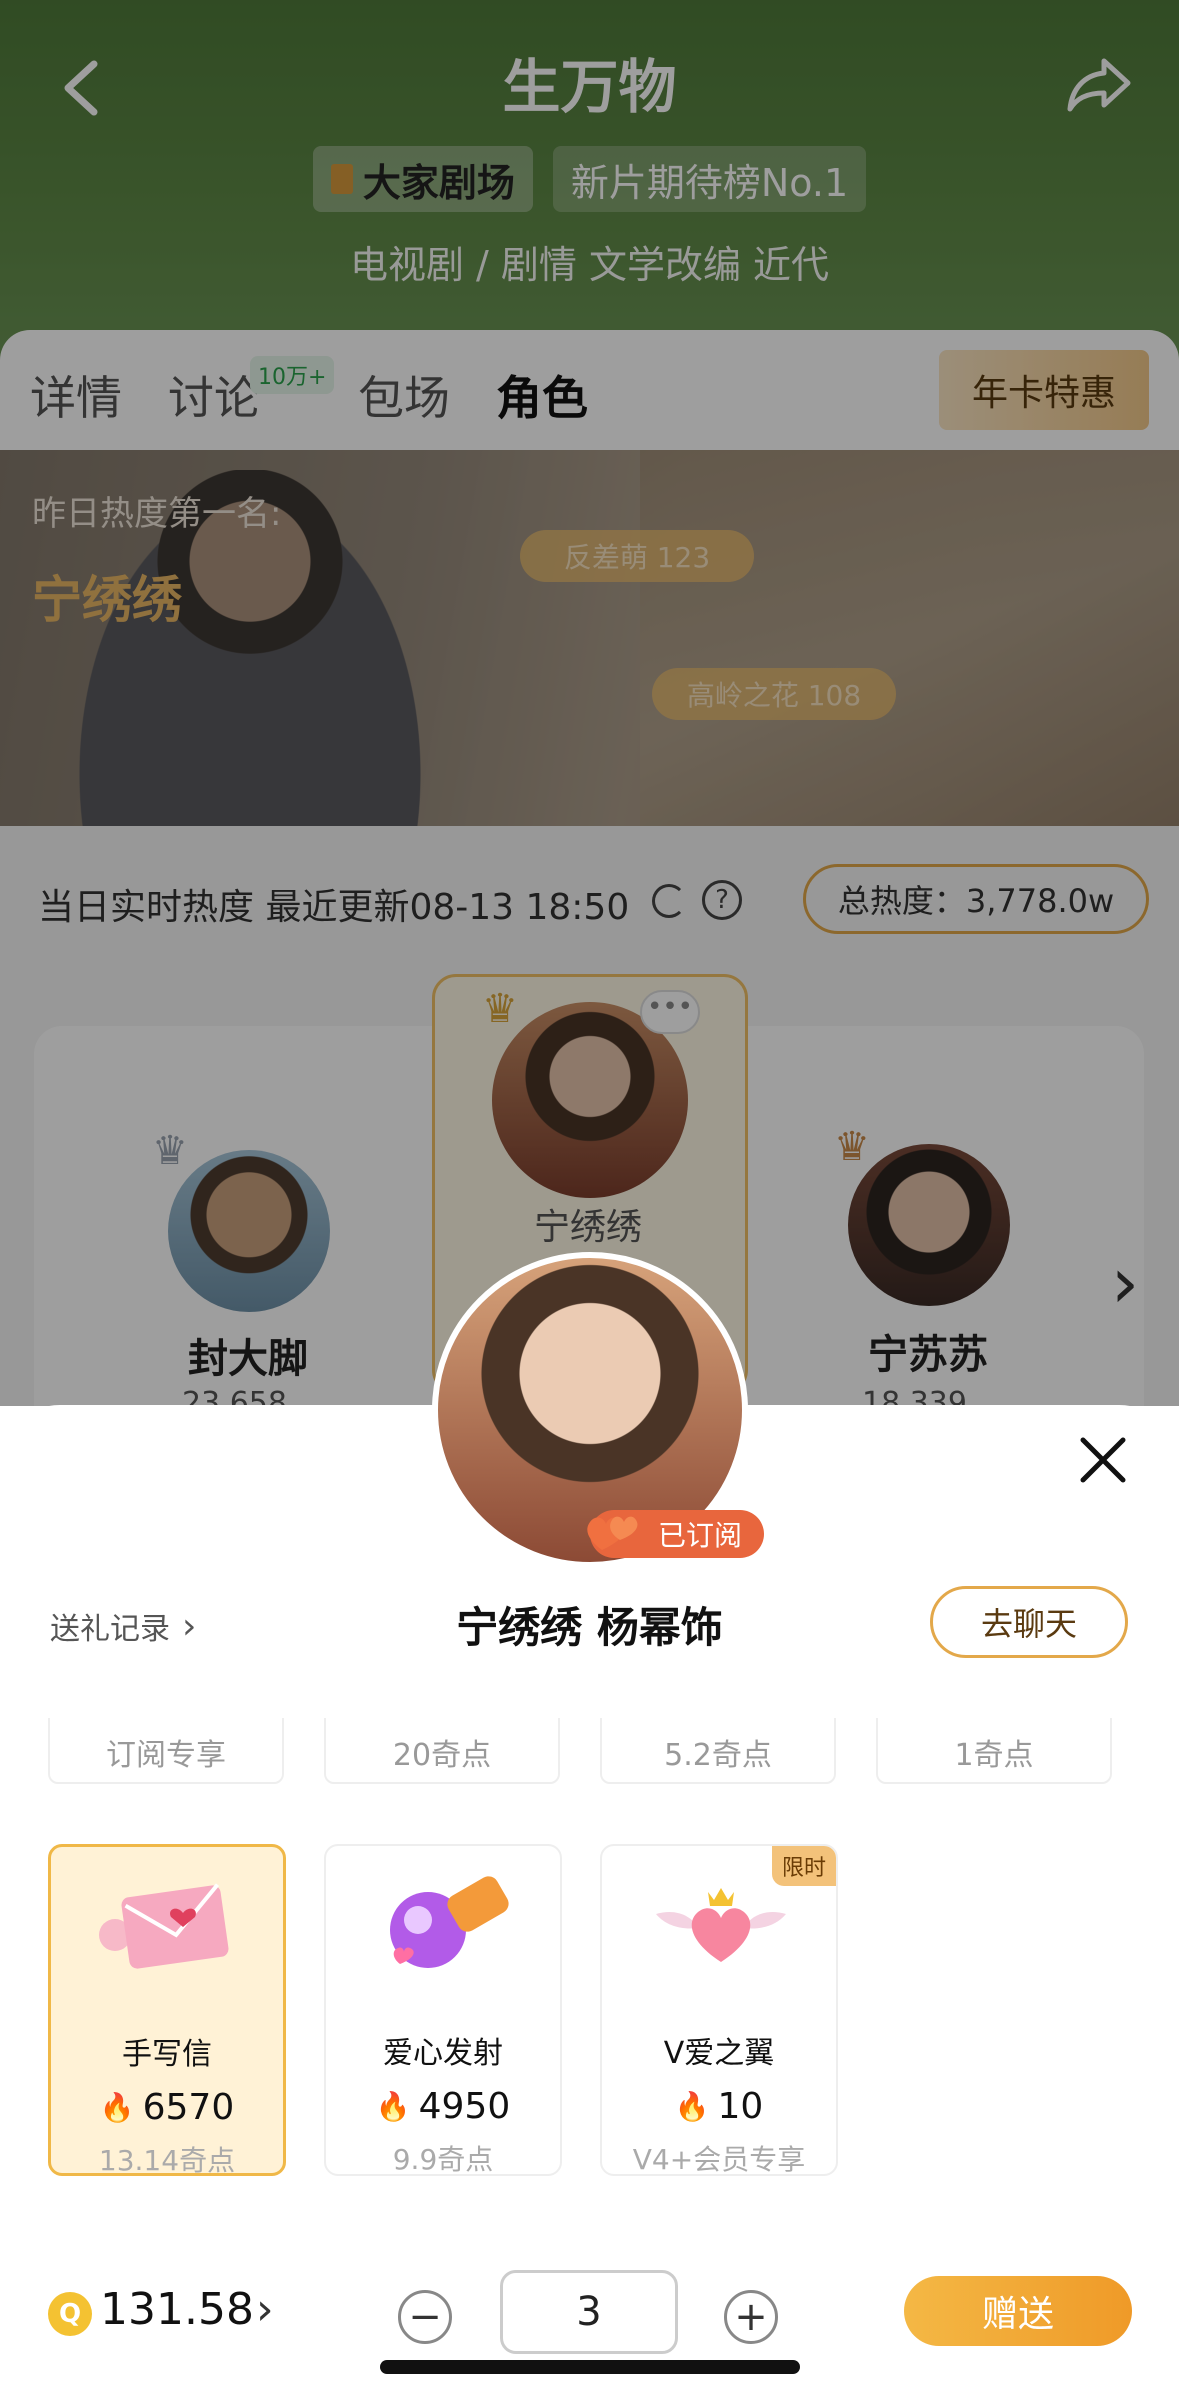  I want to click on gift-price: 9.9奇点, so click(443, 2159).